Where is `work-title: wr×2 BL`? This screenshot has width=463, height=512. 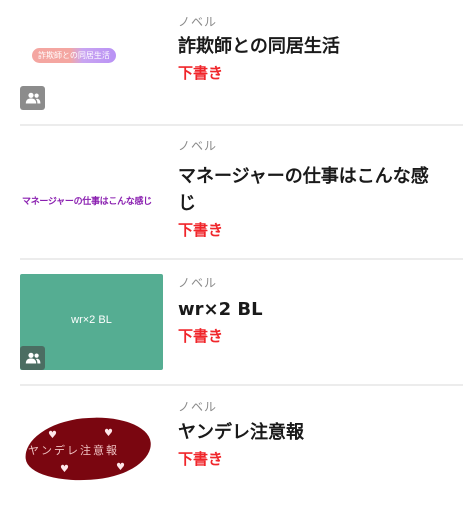
work-title: wr×2 BL is located at coordinates (310, 309).